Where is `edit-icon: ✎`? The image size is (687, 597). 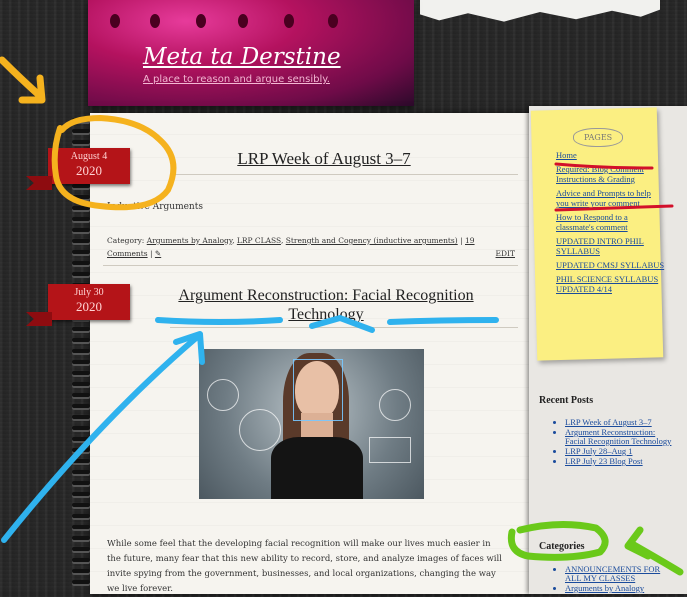
edit-icon: ✎ is located at coordinates (158, 253).